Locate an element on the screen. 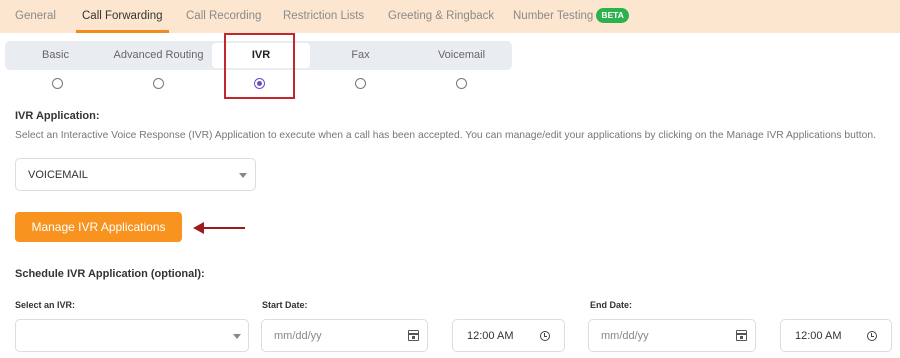 The height and width of the screenshot is (358, 900). manage-ivr-applications-button: Manage IVR Applications is located at coordinates (98, 227).